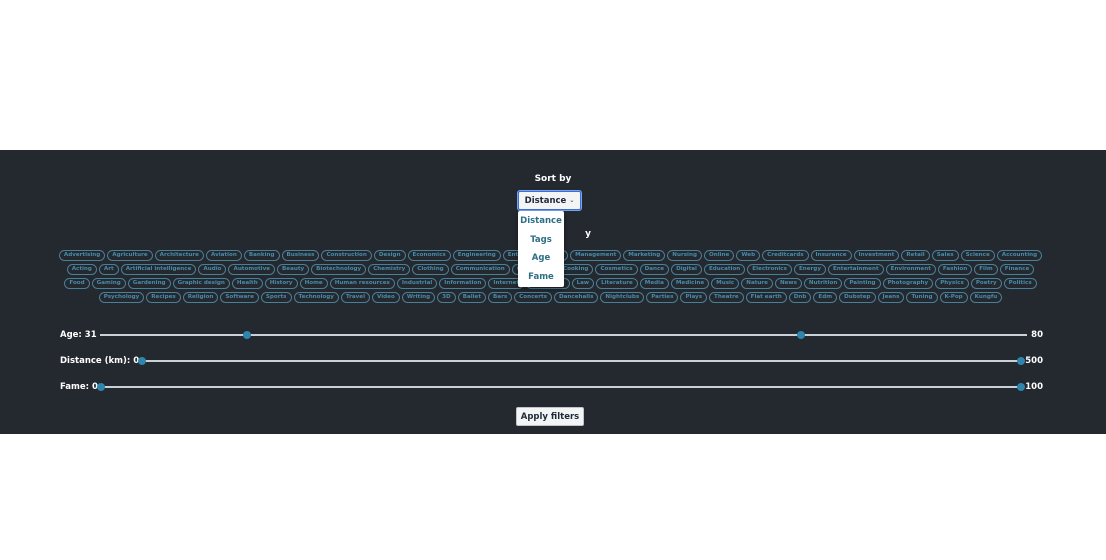 The height and width of the screenshot is (560, 1106). I want to click on age-slider, so click(563, 335).